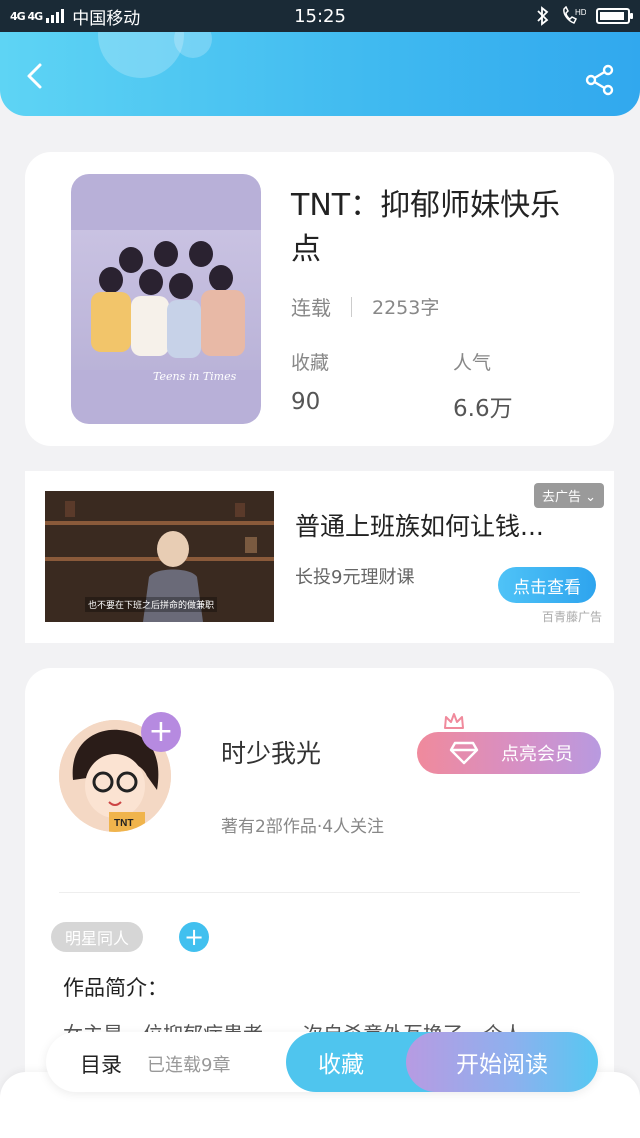 The width and height of the screenshot is (640, 1138). I want to click on ad-thumb-subtitle: 也不要在下班之后拼命的做兼职, so click(151, 604).